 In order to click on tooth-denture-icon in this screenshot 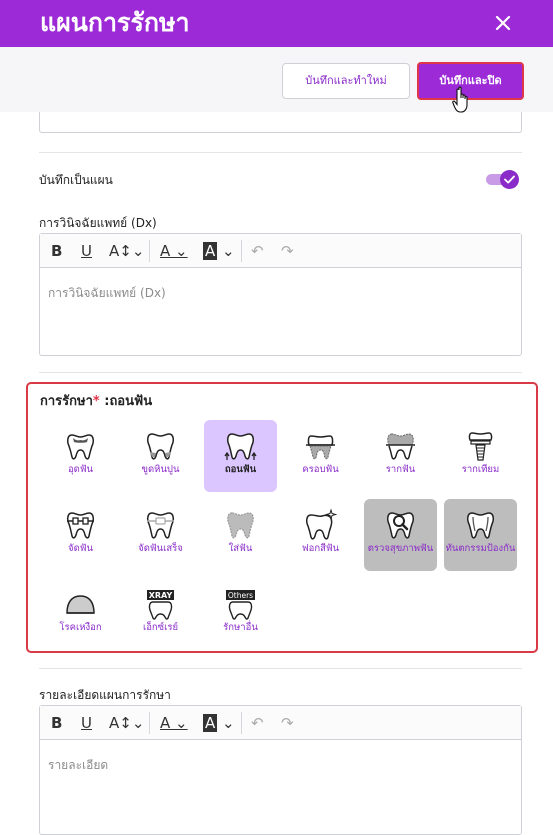, I will do `click(240, 525)`.